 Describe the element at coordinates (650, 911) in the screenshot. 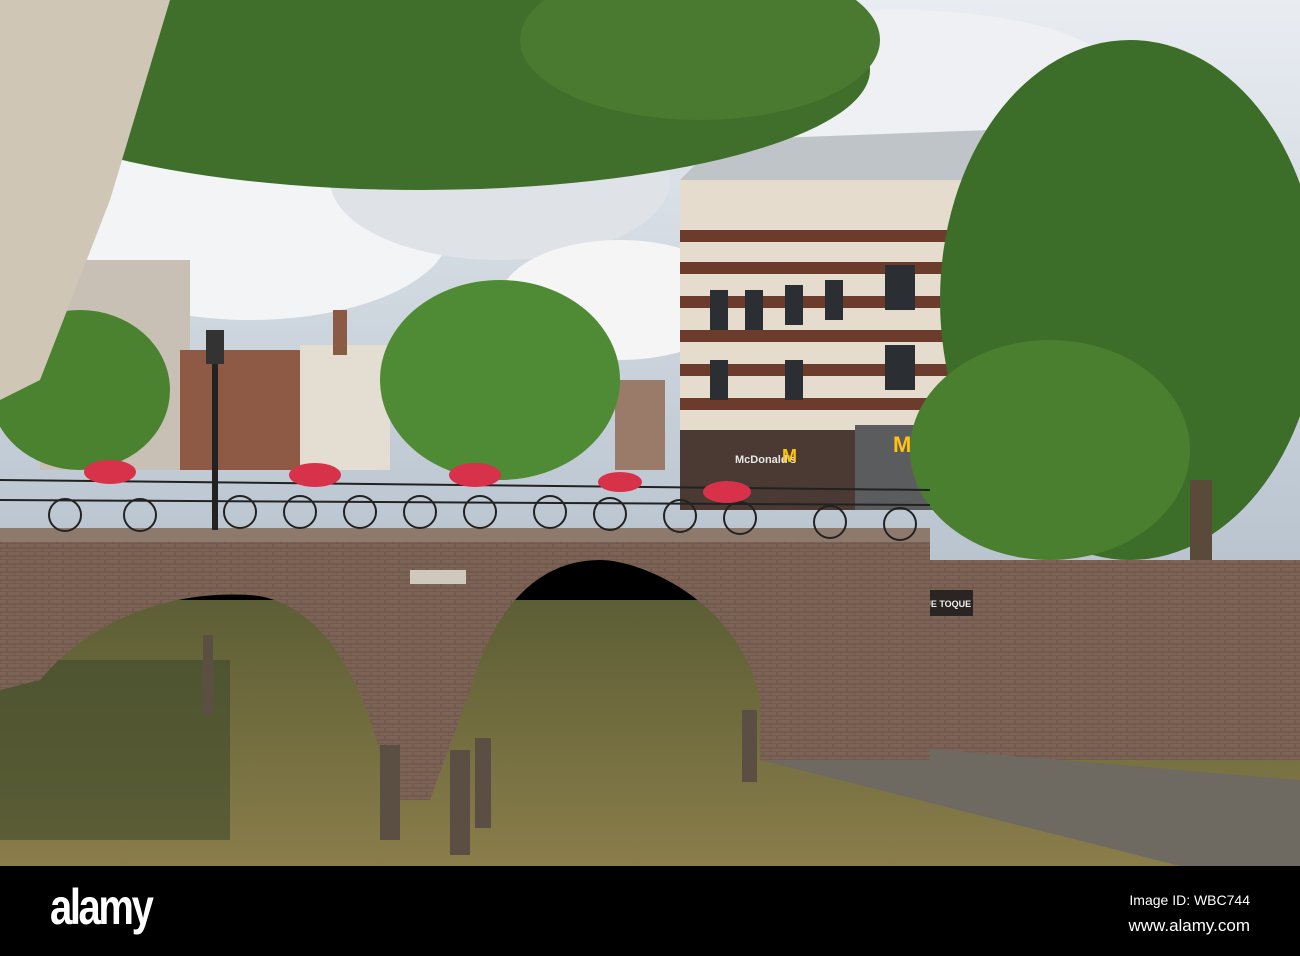

I see `watermark-bar: alamy Image ID: WBC744 www.alamy.com` at that location.